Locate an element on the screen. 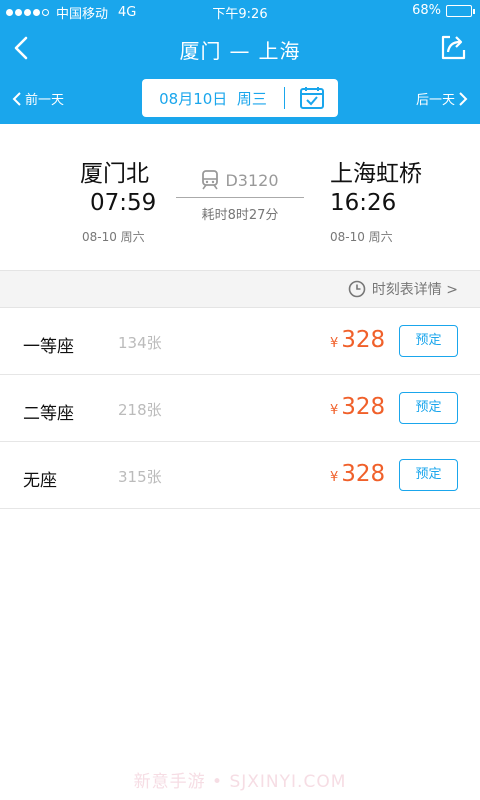 The image size is (480, 800). date-picker: 08月10日 周三 is located at coordinates (240, 98).